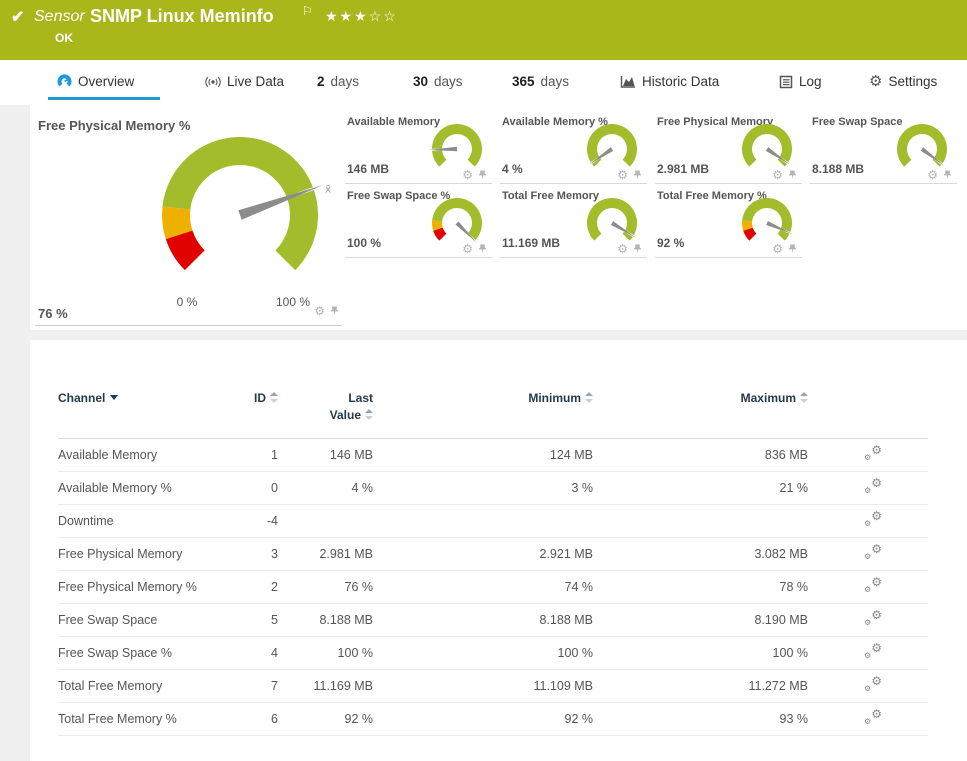  What do you see at coordinates (53, 313) in the screenshot?
I see `primary-gauge-value: 76 %` at bounding box center [53, 313].